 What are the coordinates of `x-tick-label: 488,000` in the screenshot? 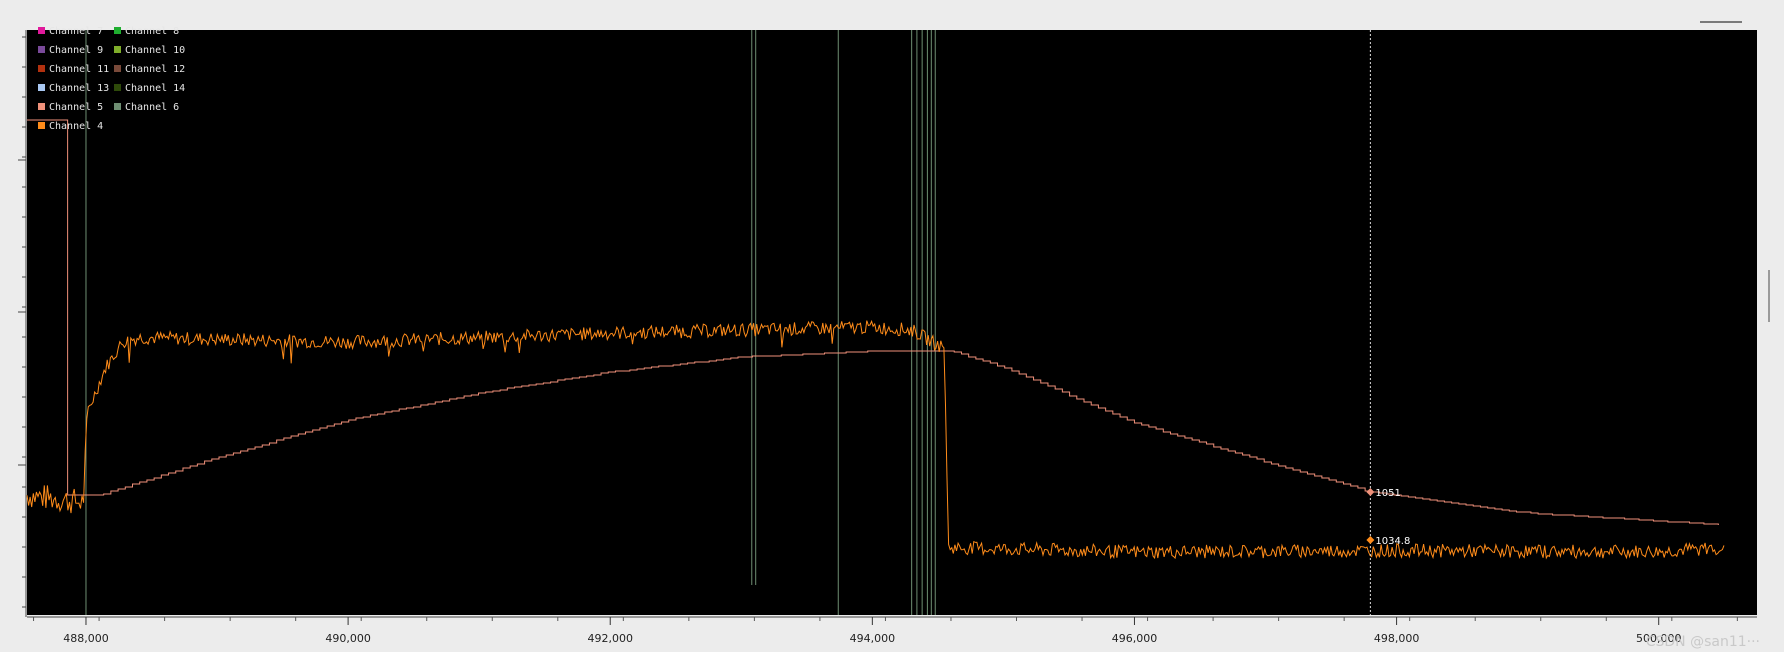 It's located at (86, 638).